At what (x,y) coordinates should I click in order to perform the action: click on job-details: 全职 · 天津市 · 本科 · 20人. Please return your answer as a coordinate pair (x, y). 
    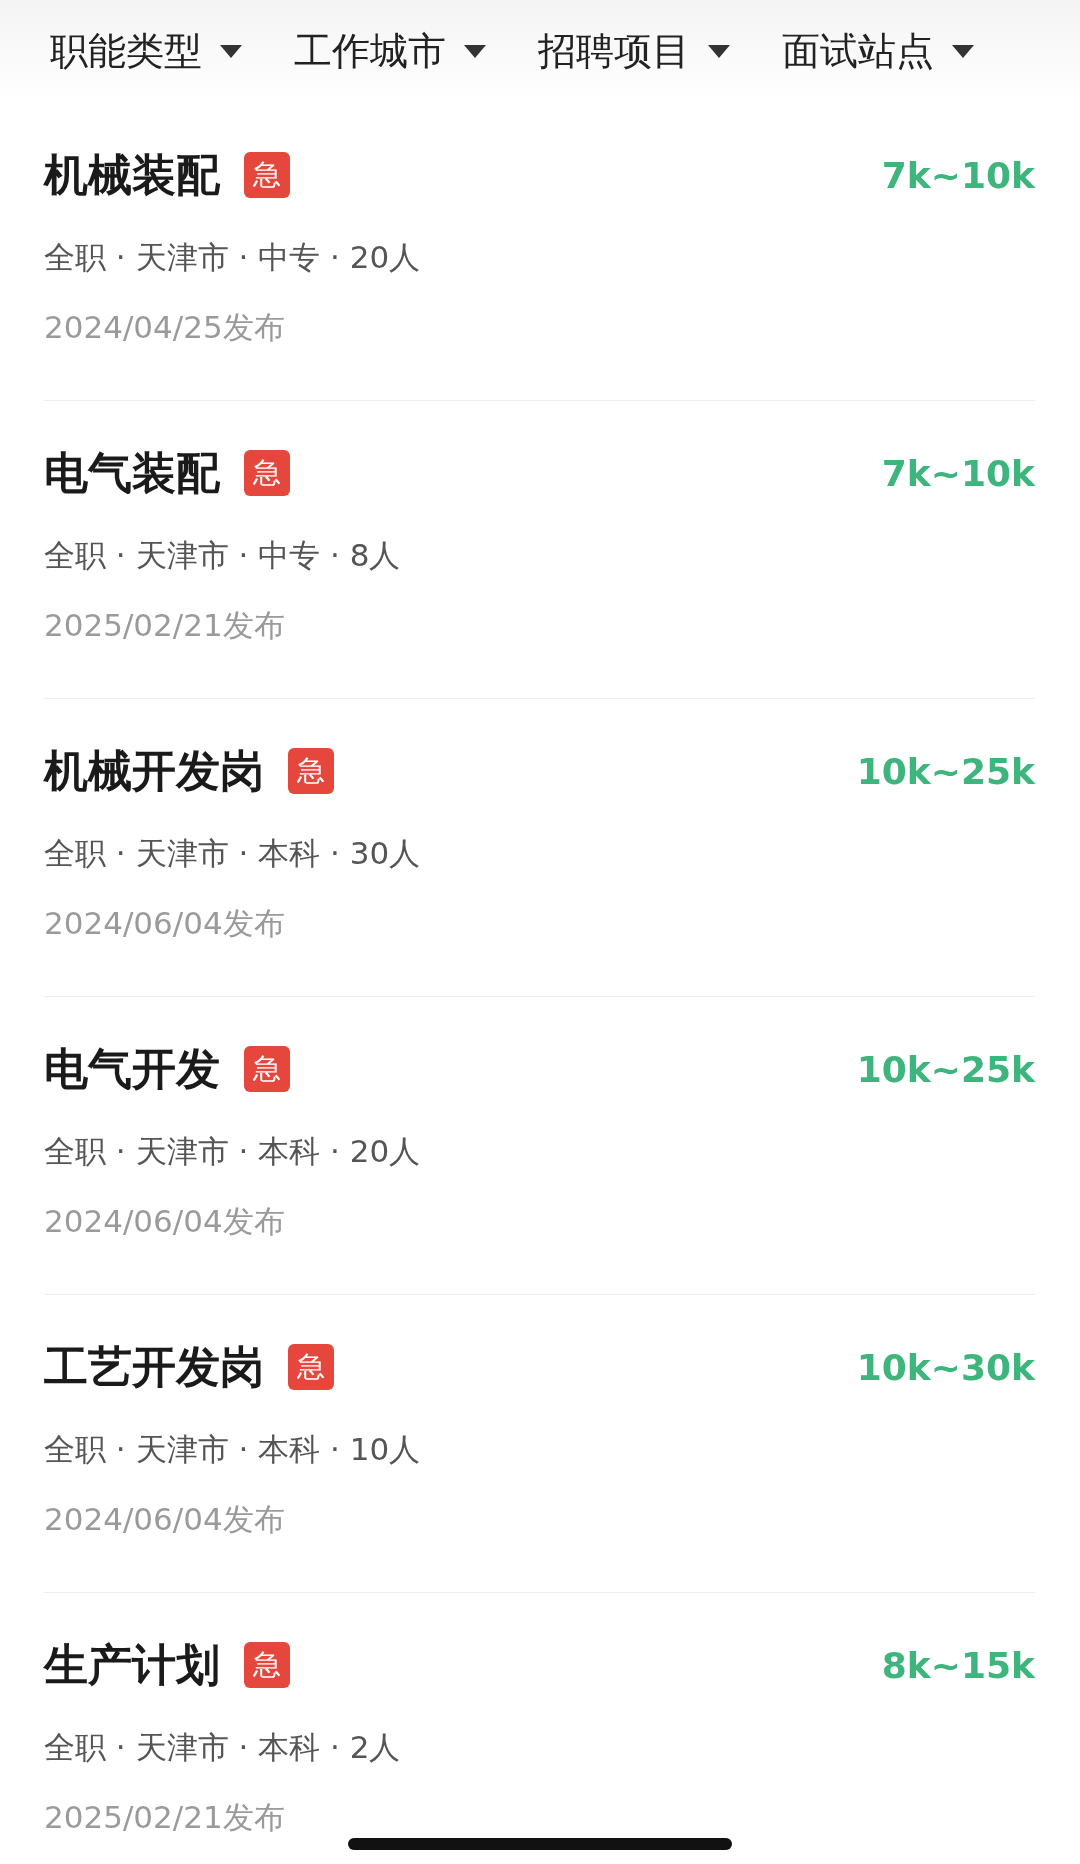
    Looking at the image, I should click on (233, 1151).